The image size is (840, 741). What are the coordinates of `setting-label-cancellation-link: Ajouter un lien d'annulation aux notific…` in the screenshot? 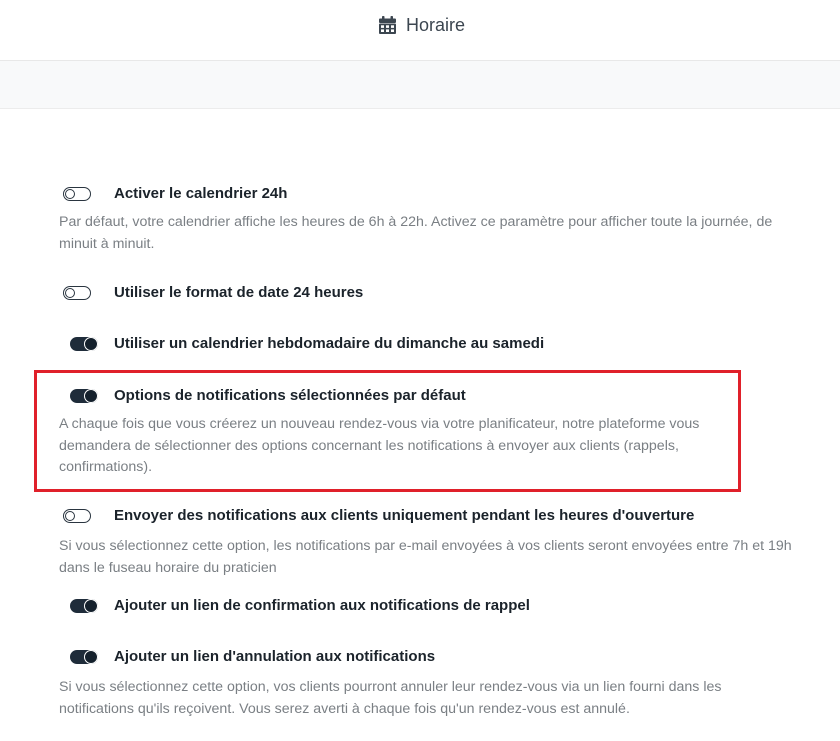 It's located at (275, 656).